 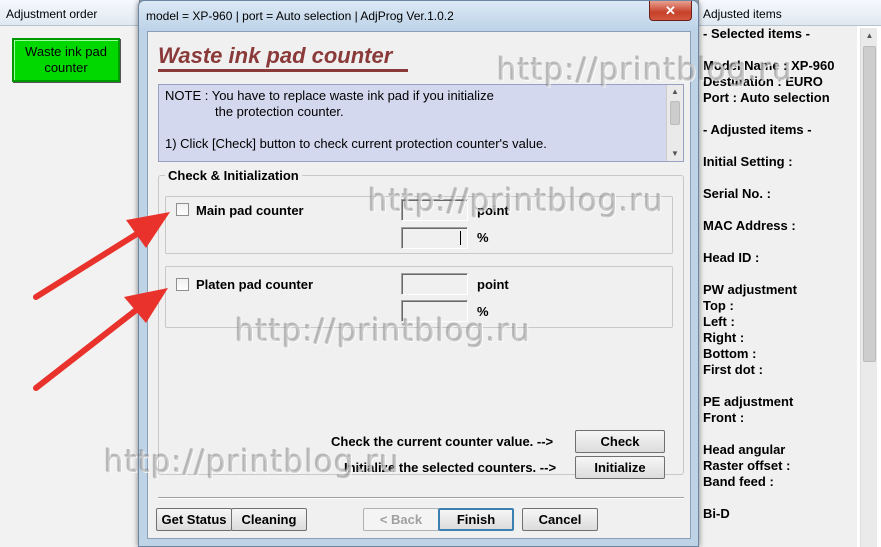 What do you see at coordinates (737, 193) in the screenshot?
I see `adjusted-items-line: Serial No. :` at bounding box center [737, 193].